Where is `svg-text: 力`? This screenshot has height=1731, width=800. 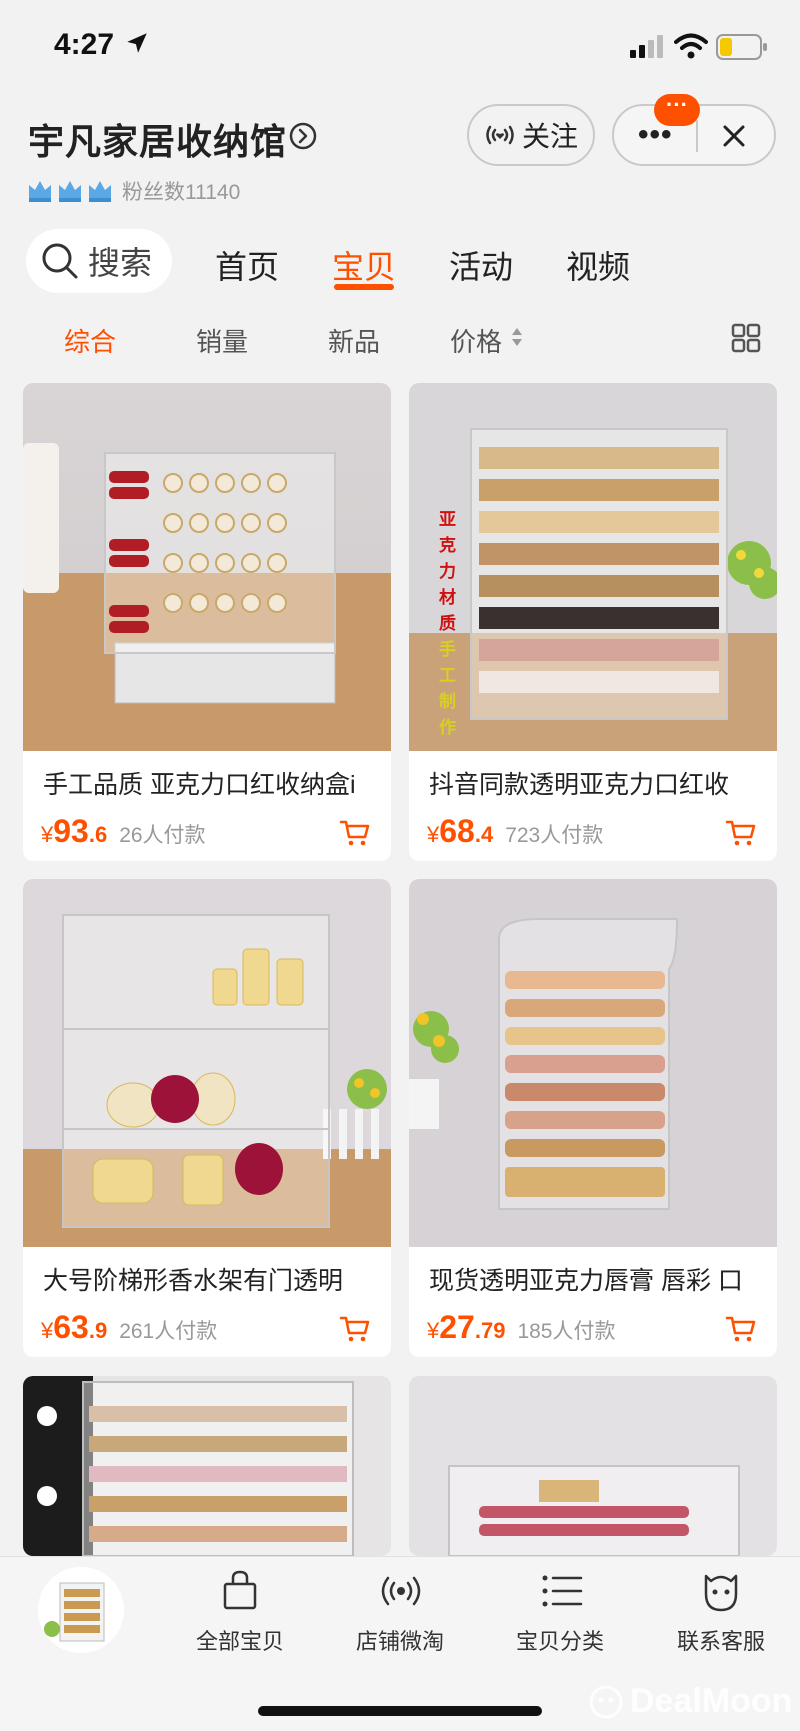
svg-text: 力 is located at coordinates (447, 571).